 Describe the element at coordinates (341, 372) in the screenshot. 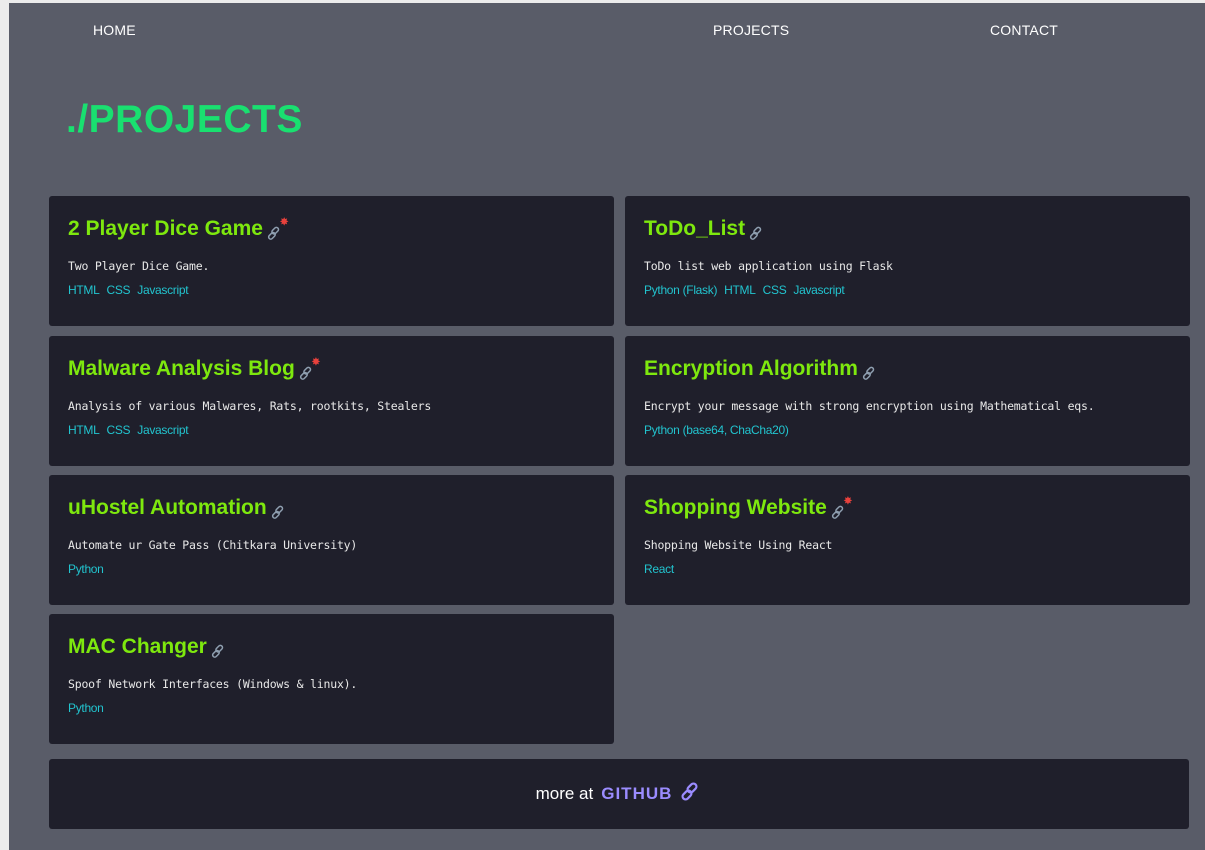

I see `project-title: Malware Analysis Blog ✸` at that location.